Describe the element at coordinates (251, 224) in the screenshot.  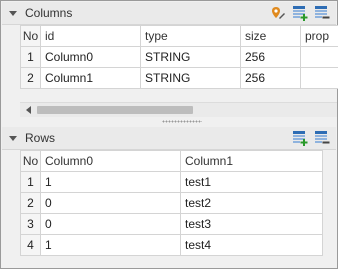
I see `cell-column1: test3` at that location.